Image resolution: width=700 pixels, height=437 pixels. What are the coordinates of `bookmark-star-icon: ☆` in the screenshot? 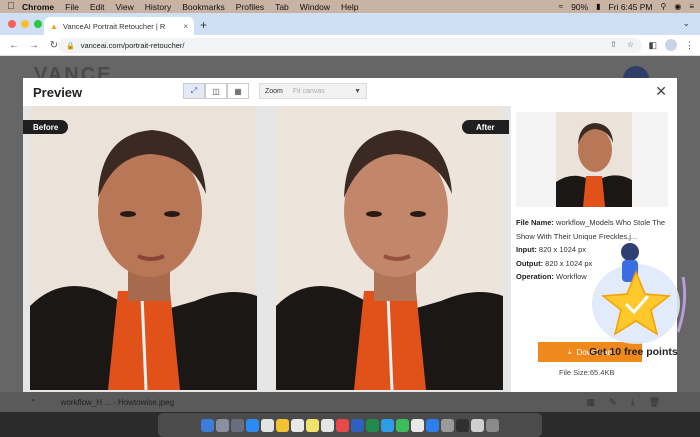 It's located at (630, 44).